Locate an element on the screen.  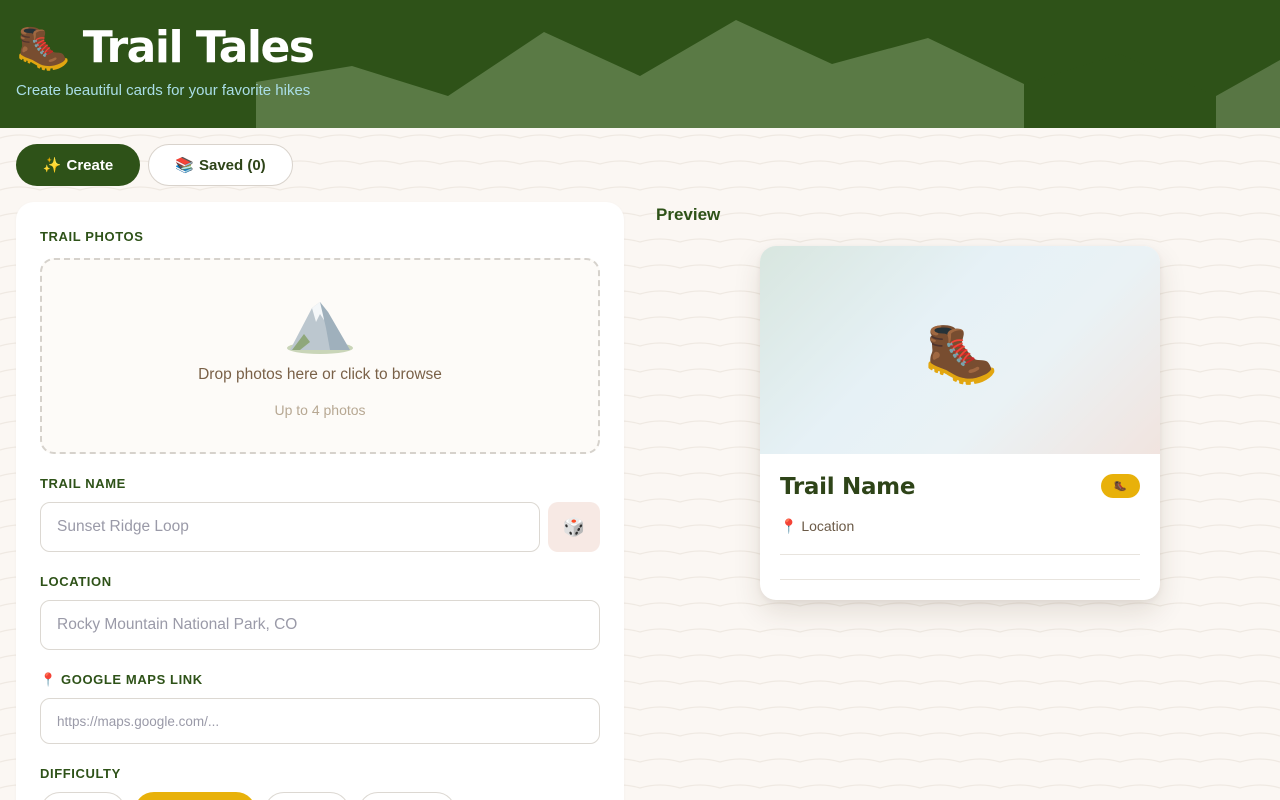
difficulty-label: DIFFICULTY is located at coordinates (80, 773).